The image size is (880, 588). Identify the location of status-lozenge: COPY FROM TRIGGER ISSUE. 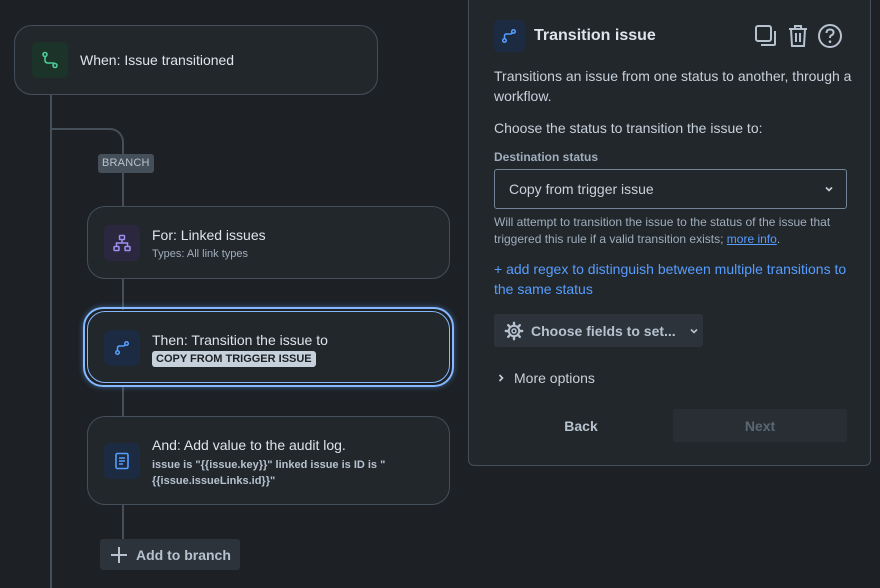
(234, 359).